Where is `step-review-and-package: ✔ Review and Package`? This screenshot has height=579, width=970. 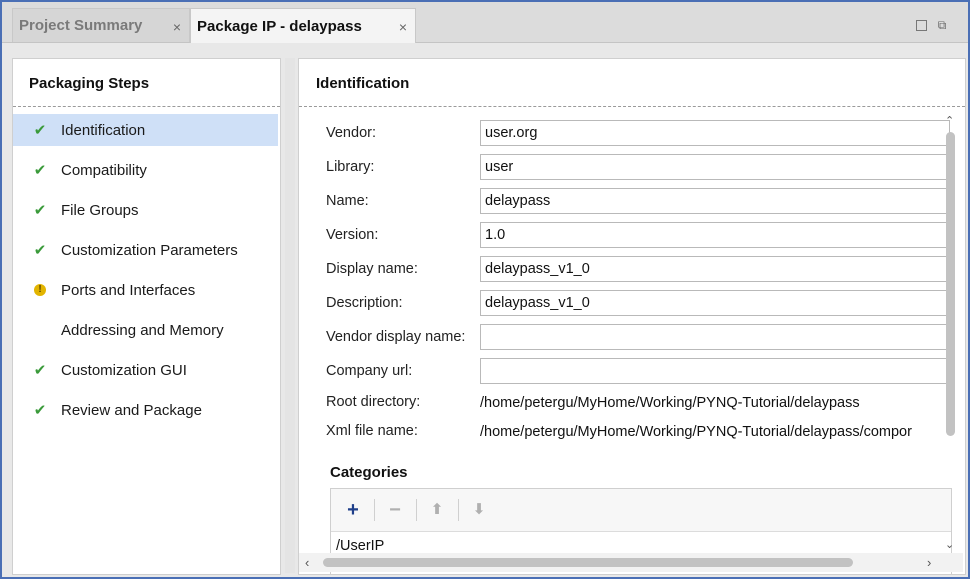
step-review-and-package: ✔ Review and Package is located at coordinates (145, 410).